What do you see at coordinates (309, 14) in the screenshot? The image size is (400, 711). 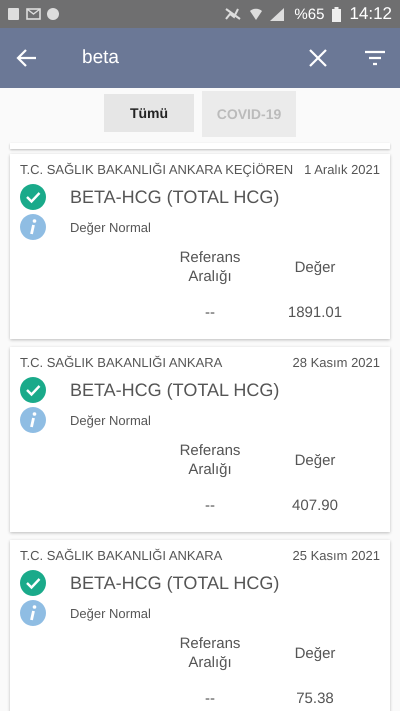 I see `battery-percent: %65` at bounding box center [309, 14].